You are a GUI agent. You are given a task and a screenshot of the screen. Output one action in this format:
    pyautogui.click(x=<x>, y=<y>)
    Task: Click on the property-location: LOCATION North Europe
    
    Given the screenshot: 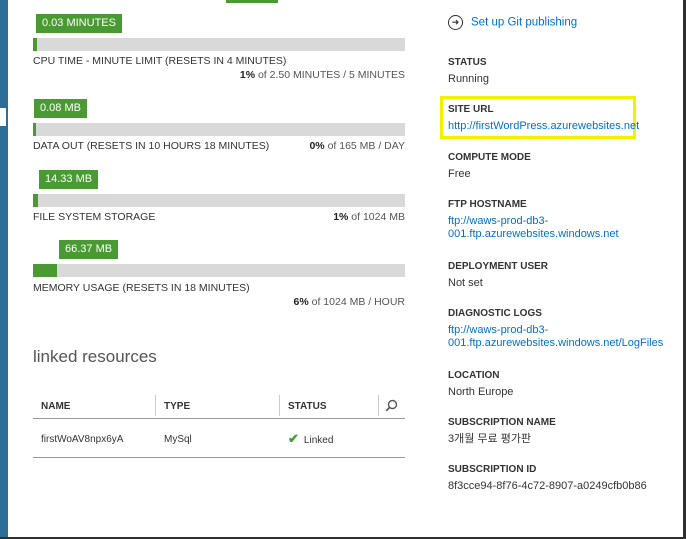 What is the action you would take?
    pyautogui.click(x=480, y=384)
    